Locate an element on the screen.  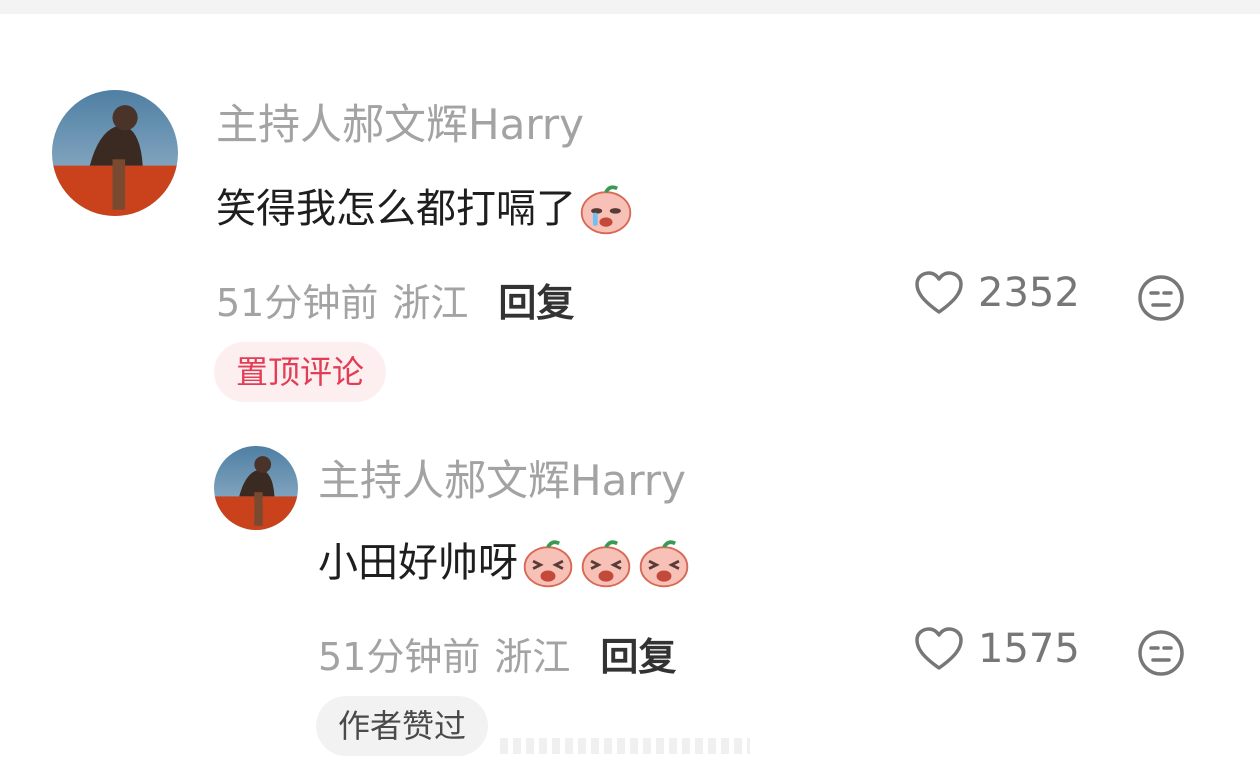
like-button: 1575 is located at coordinates (997, 649).